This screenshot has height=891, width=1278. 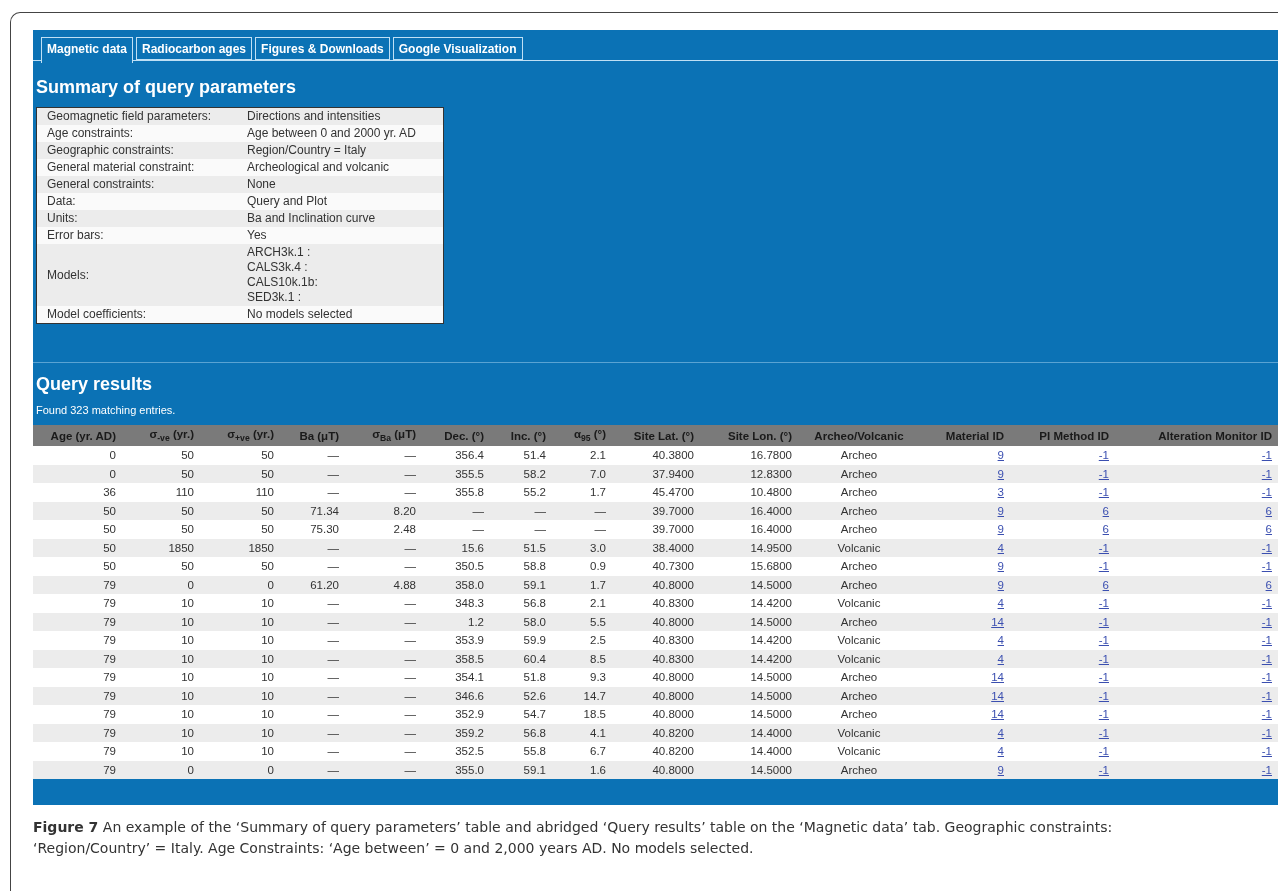 I want to click on column-header: Ba (μT), so click(x=312, y=436).